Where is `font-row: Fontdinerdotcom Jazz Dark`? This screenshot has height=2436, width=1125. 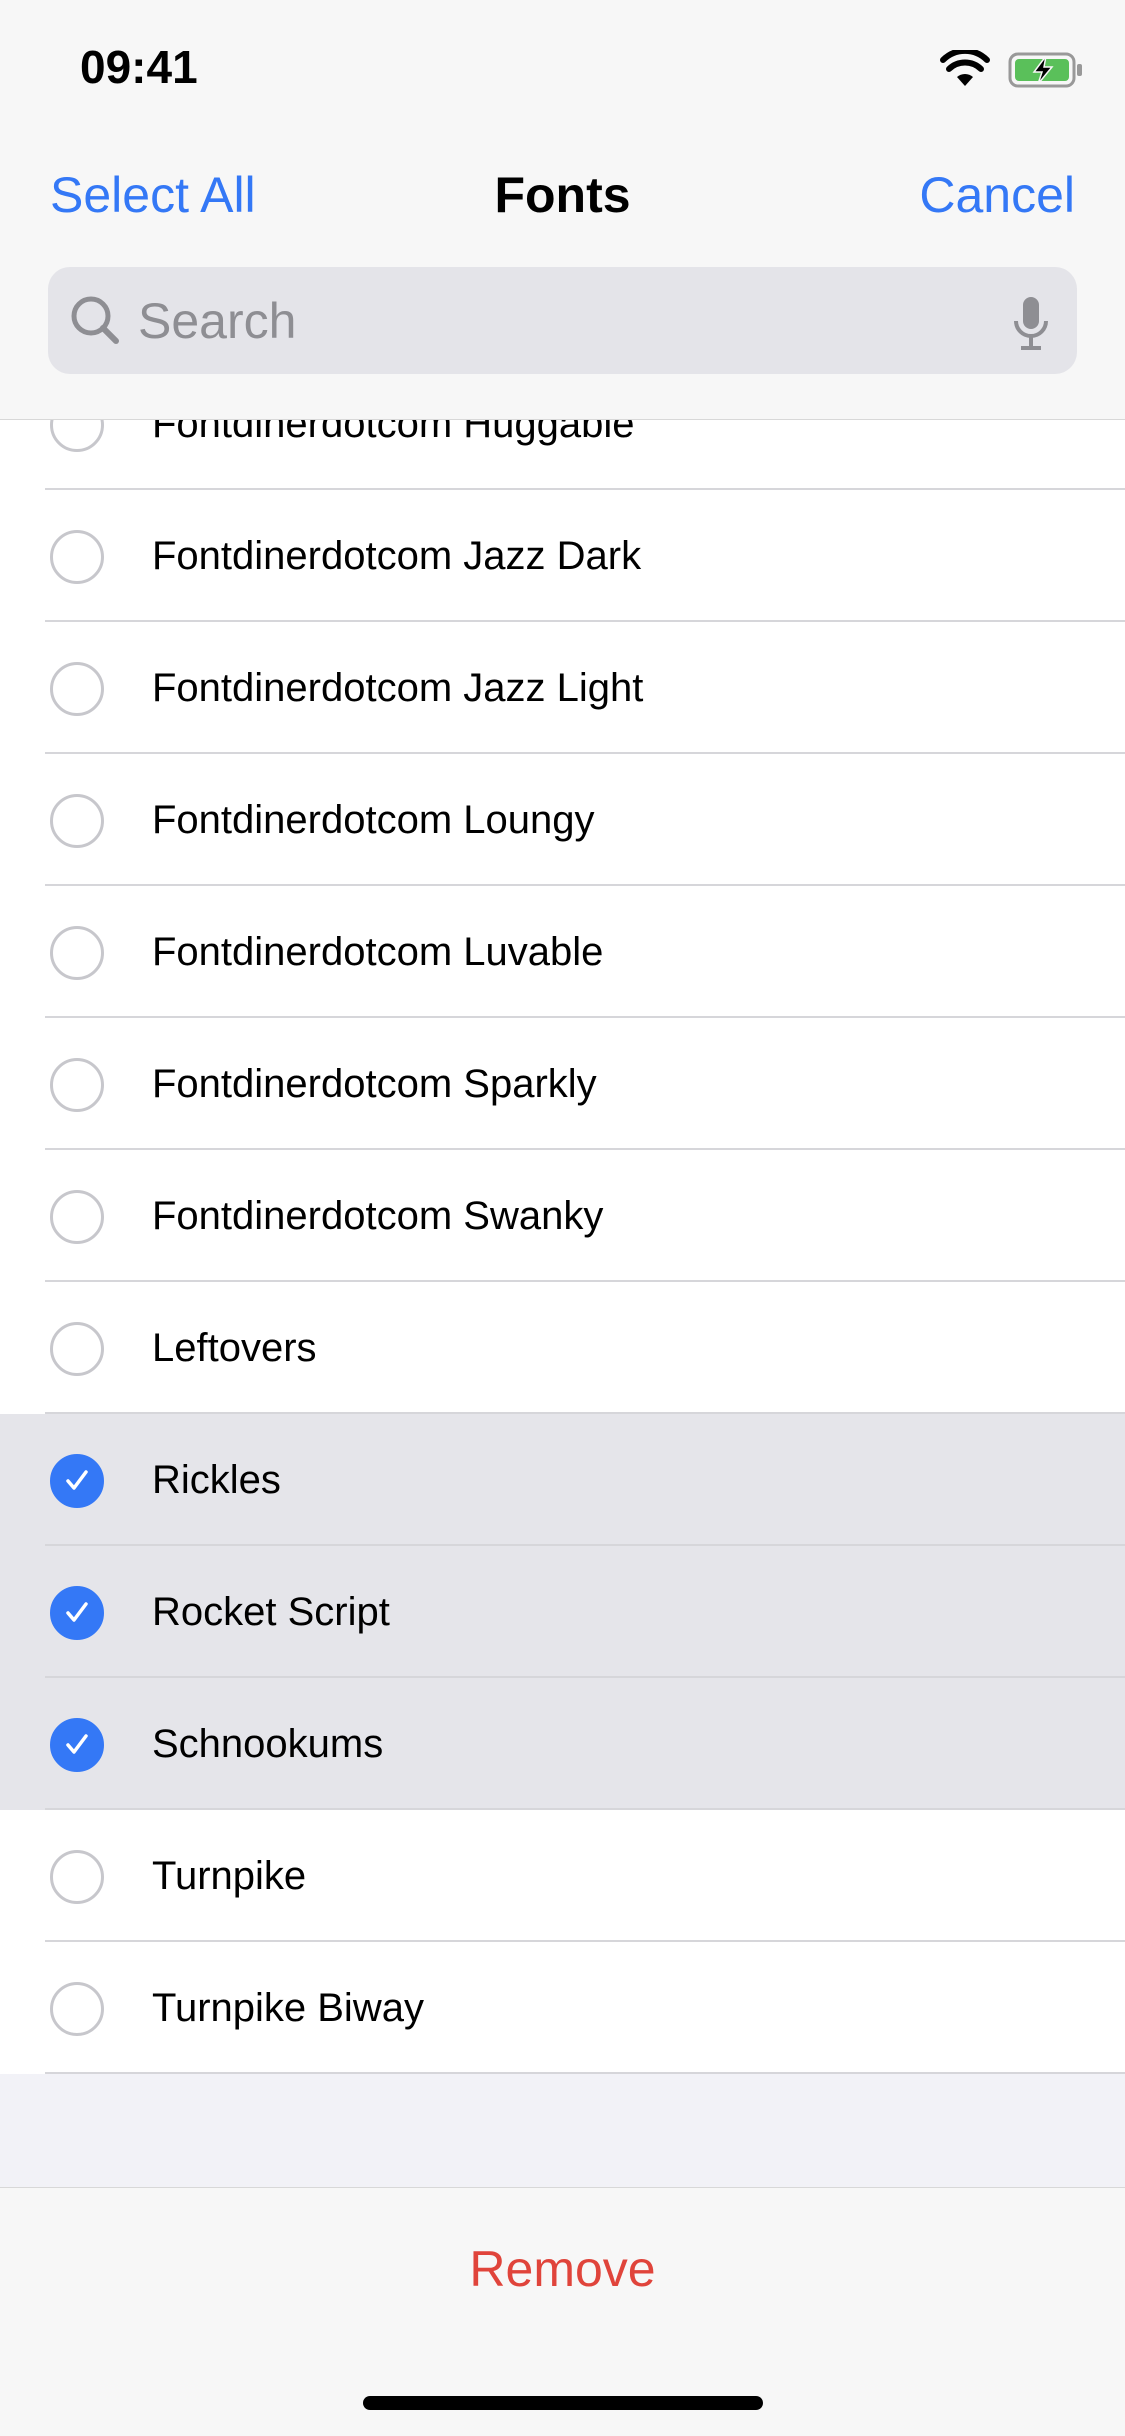
font-row: Fontdinerdotcom Jazz Dark is located at coordinates (562, 556).